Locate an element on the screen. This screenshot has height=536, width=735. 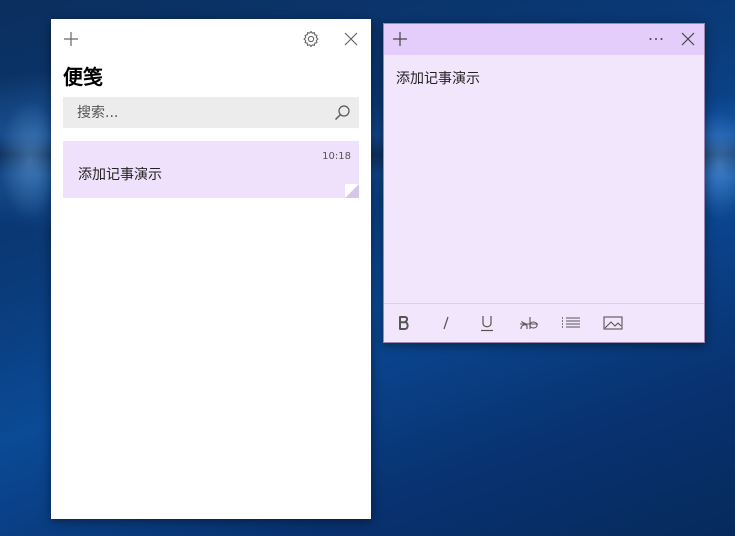
gear-icon is located at coordinates (311, 39).